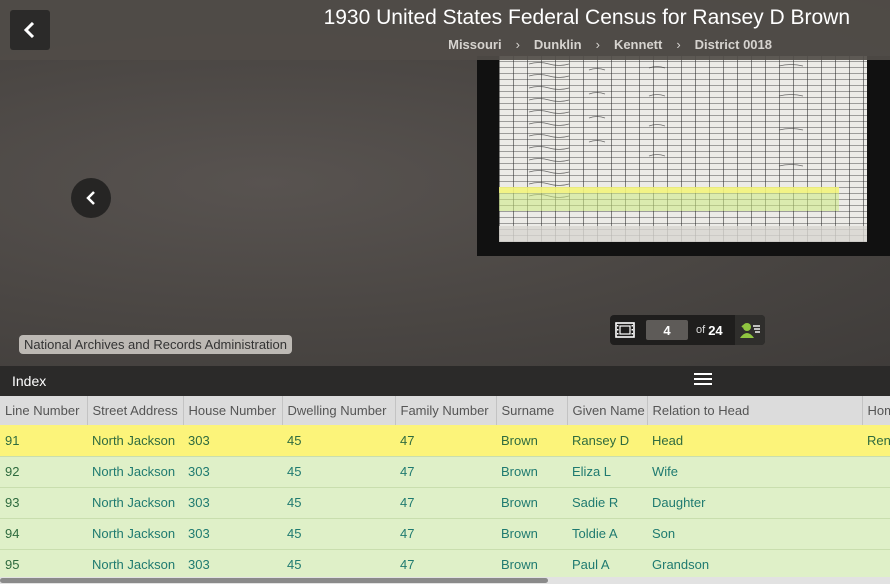  I want to click on page-number-input, so click(667, 330).